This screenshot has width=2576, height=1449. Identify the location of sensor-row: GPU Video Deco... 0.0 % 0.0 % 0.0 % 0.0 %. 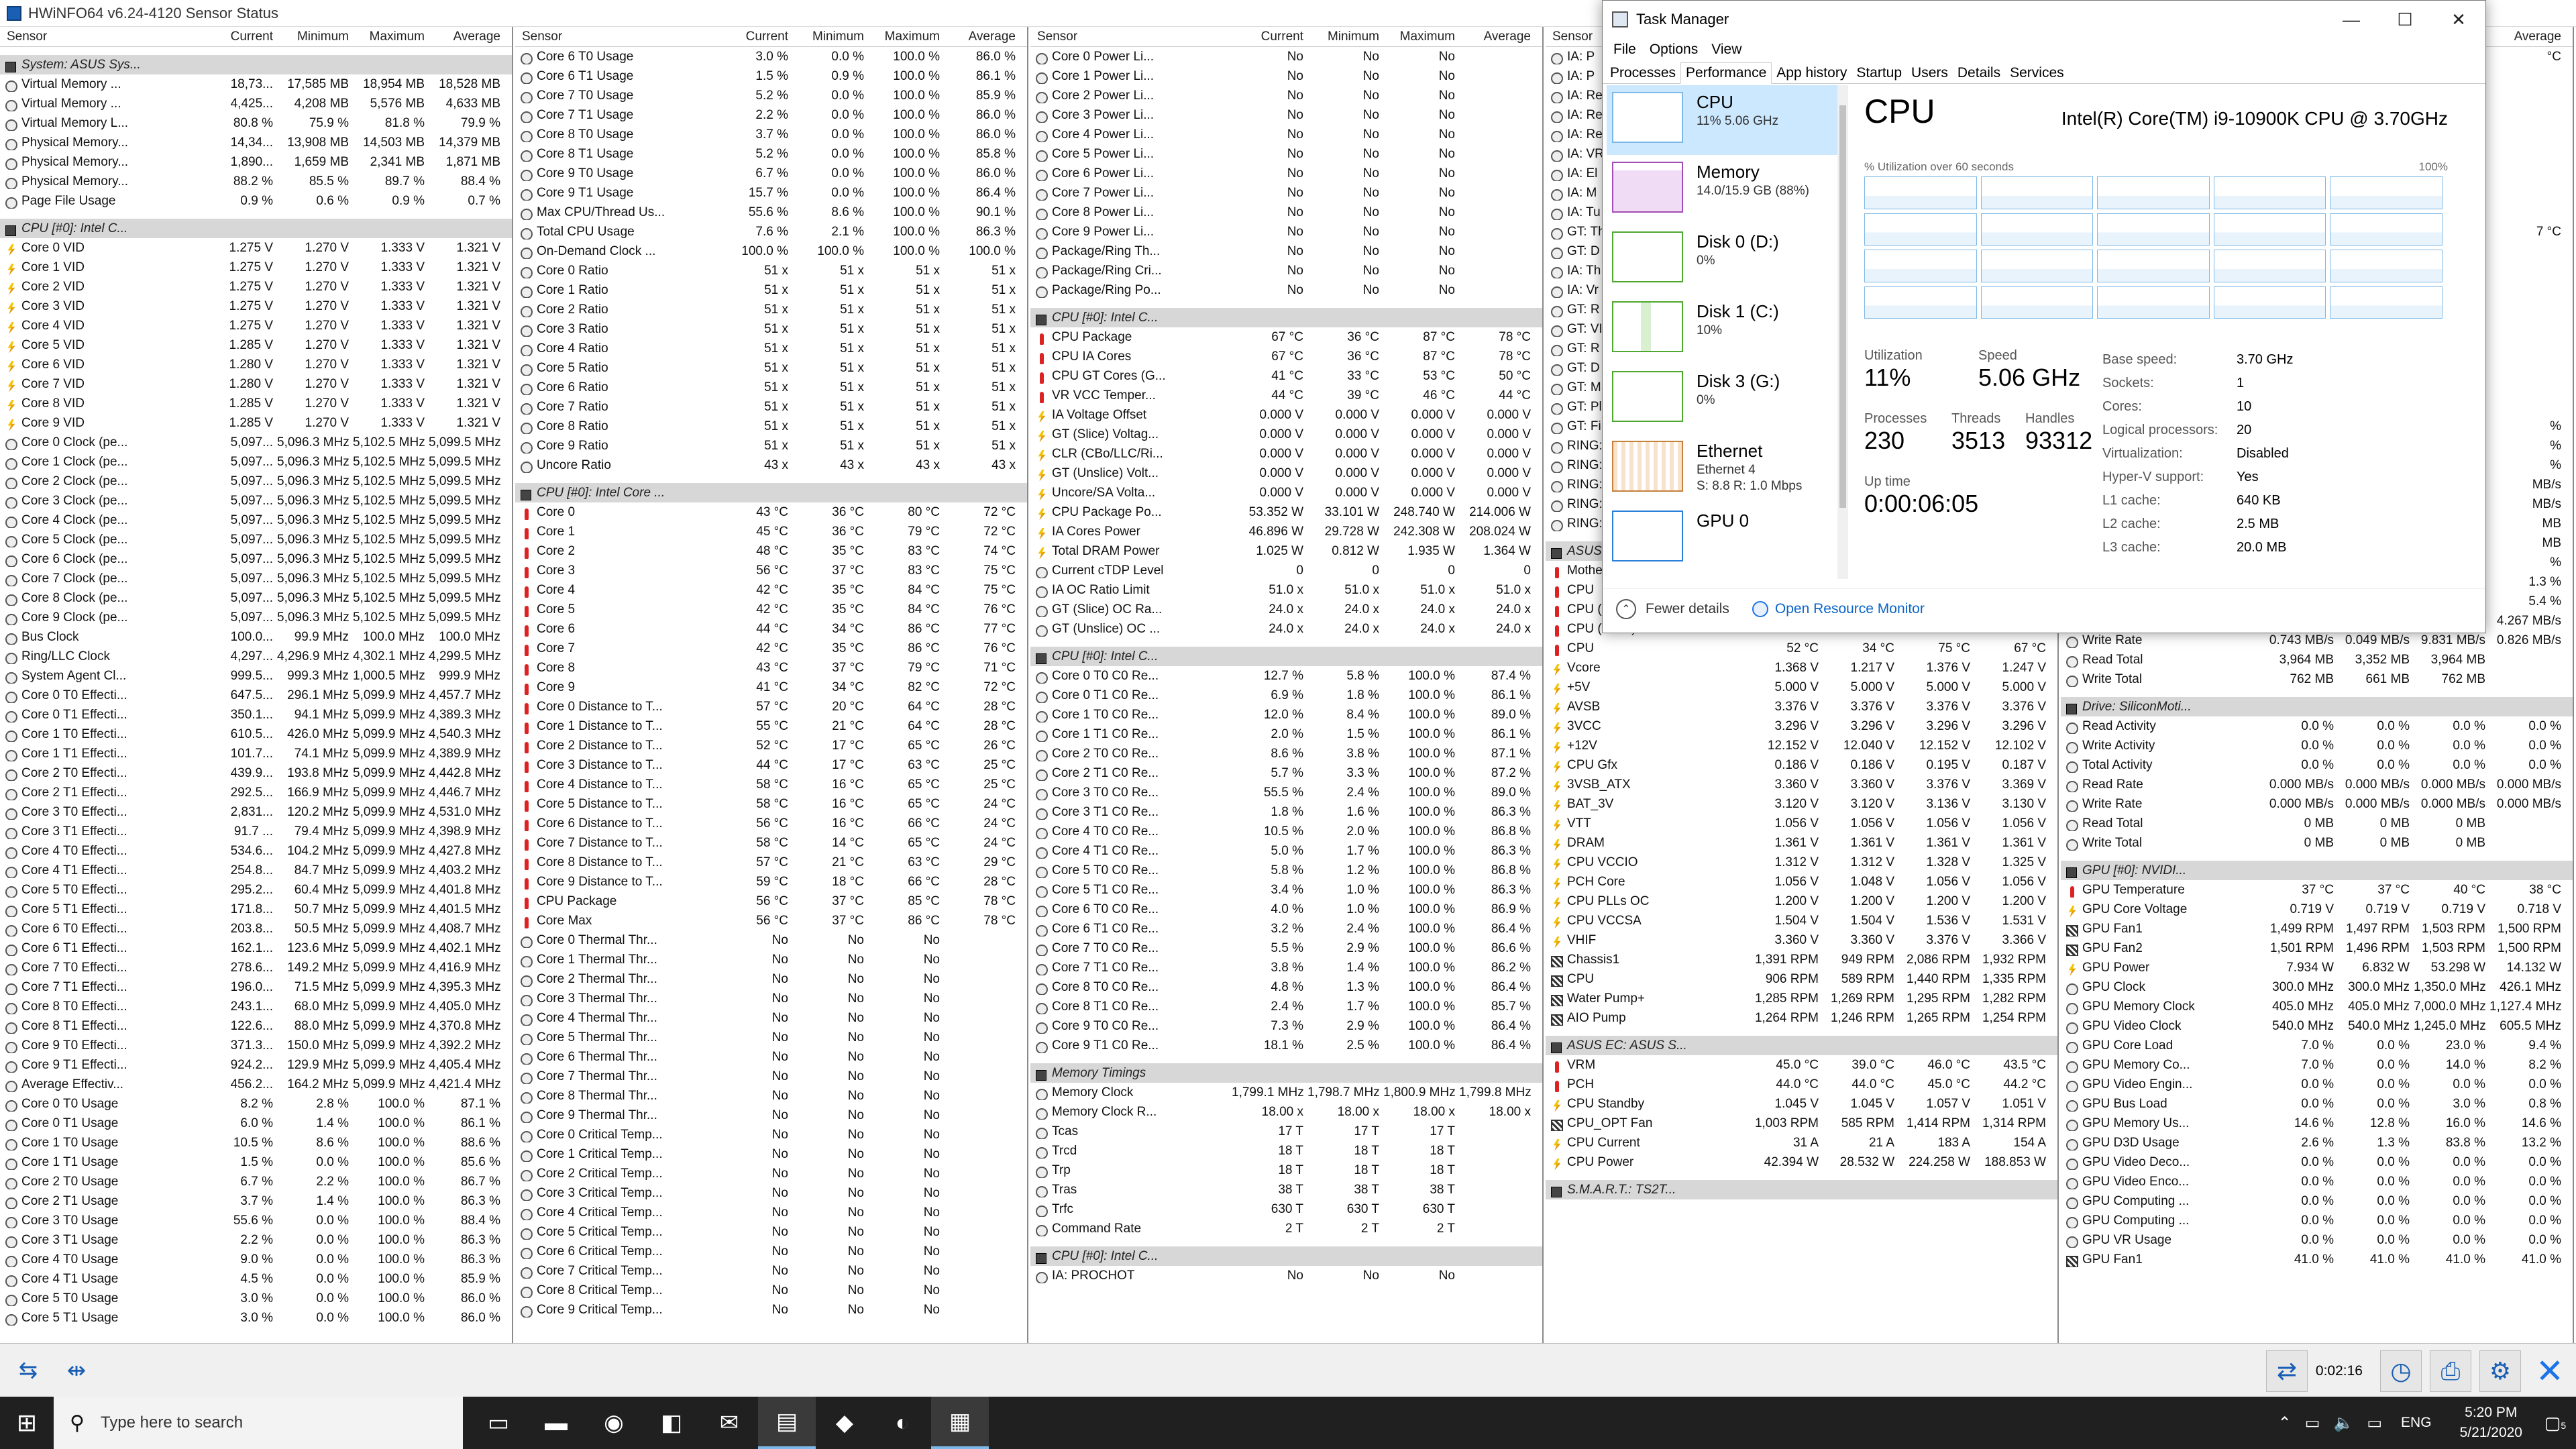
(2317, 1162).